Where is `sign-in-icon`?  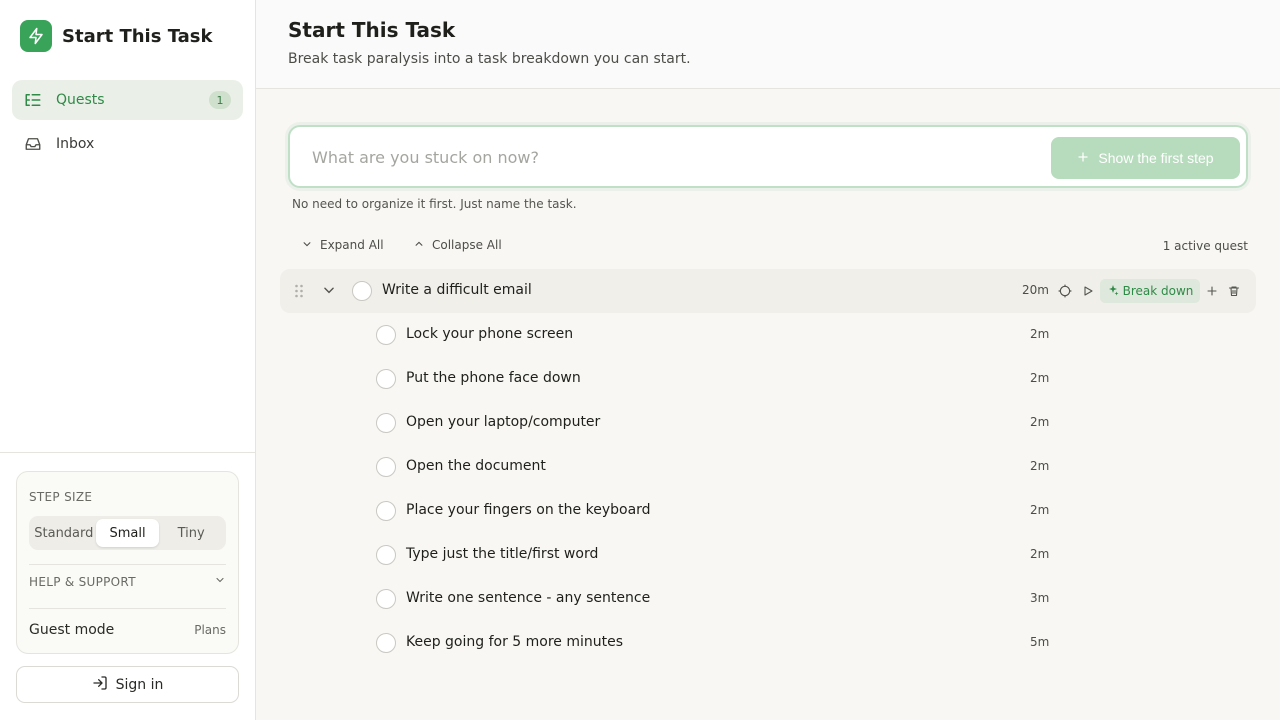
sign-in-icon is located at coordinates (100, 685).